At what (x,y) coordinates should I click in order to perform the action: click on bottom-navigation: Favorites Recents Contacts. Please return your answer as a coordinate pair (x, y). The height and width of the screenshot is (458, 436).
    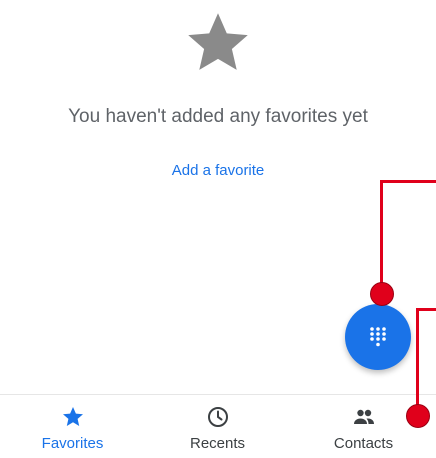
    Looking at the image, I should click on (218, 426).